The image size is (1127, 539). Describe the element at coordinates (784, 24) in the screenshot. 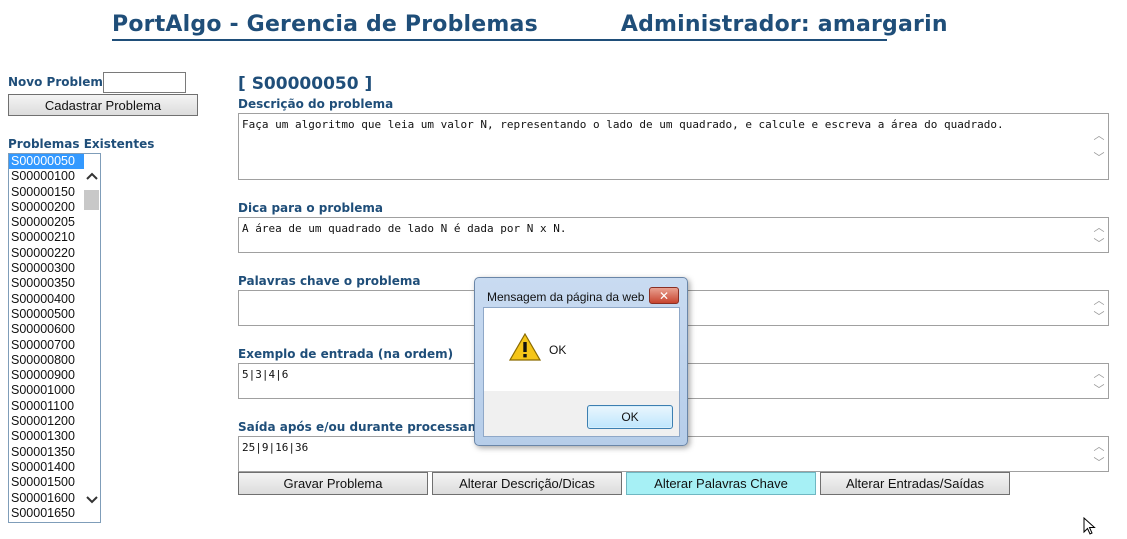

I see `admin-label: Administrador: amargarin` at that location.